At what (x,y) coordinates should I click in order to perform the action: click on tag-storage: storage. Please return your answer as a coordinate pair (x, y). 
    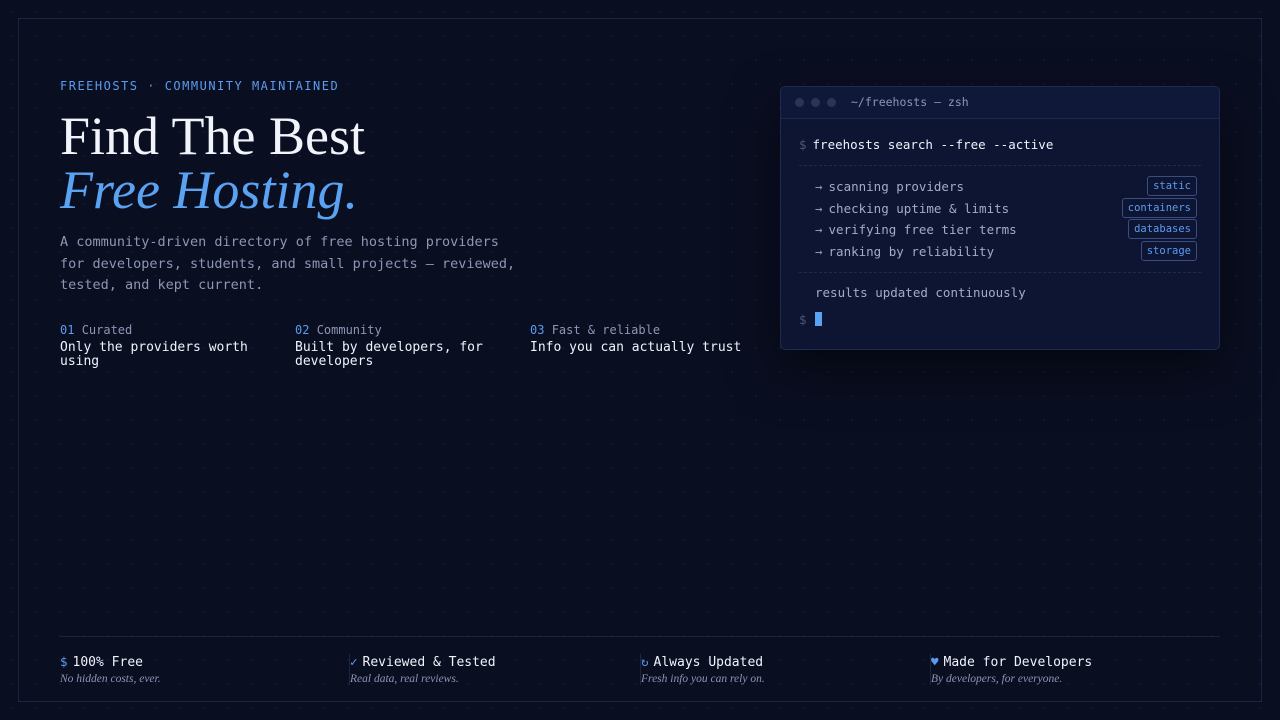
    Looking at the image, I should click on (1168, 251).